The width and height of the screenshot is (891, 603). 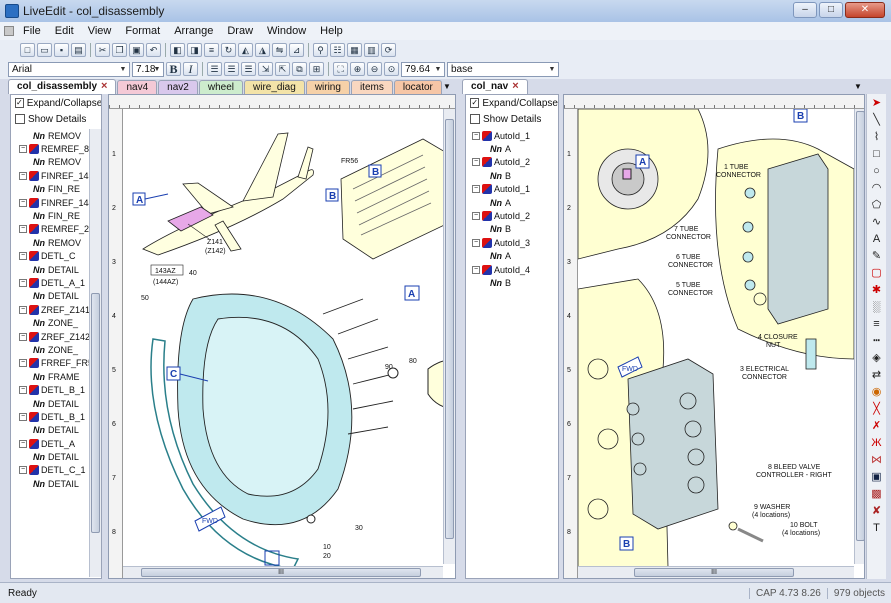 What do you see at coordinates (56, 256) in the screenshot?
I see `tree-object-node: − DETL_C` at bounding box center [56, 256].